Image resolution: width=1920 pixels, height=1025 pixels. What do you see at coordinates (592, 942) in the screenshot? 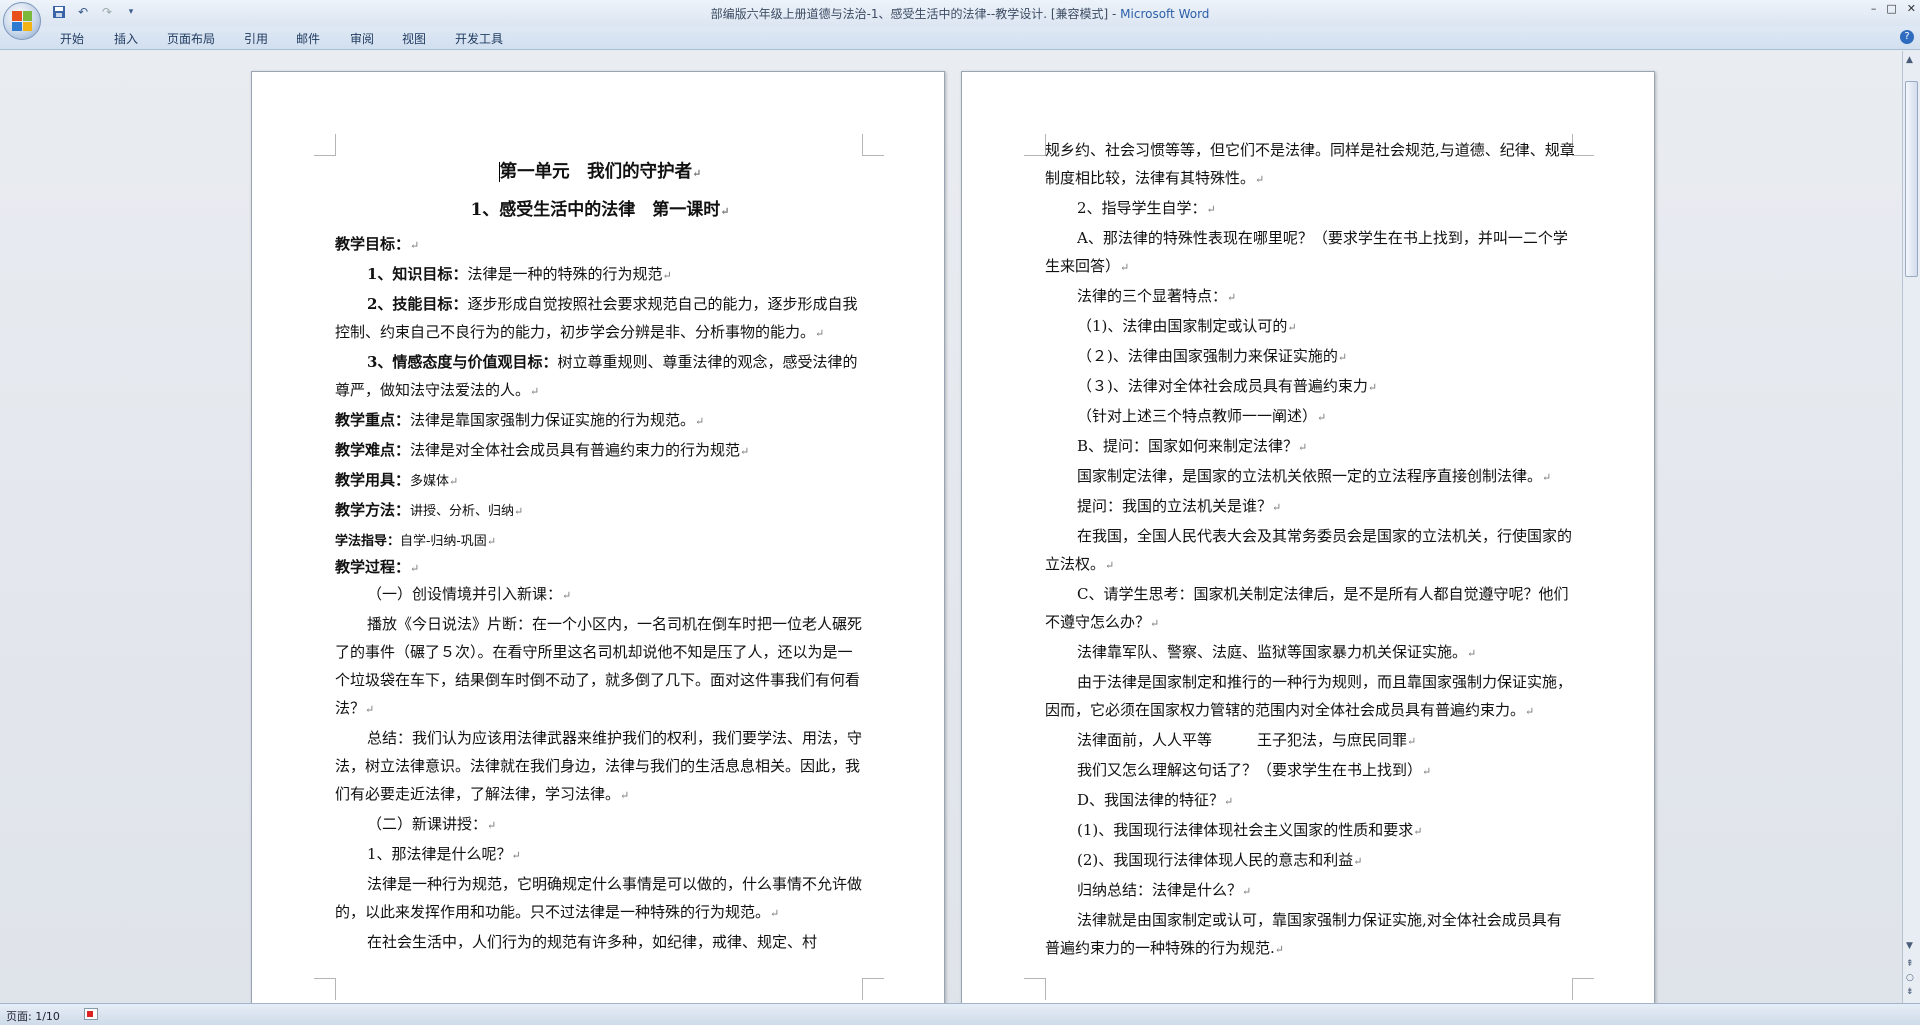
I see `paragraph-4-text: 在社会生活中，人们行为的规范有许多种，如纪律，戒律、规定、村` at bounding box center [592, 942].